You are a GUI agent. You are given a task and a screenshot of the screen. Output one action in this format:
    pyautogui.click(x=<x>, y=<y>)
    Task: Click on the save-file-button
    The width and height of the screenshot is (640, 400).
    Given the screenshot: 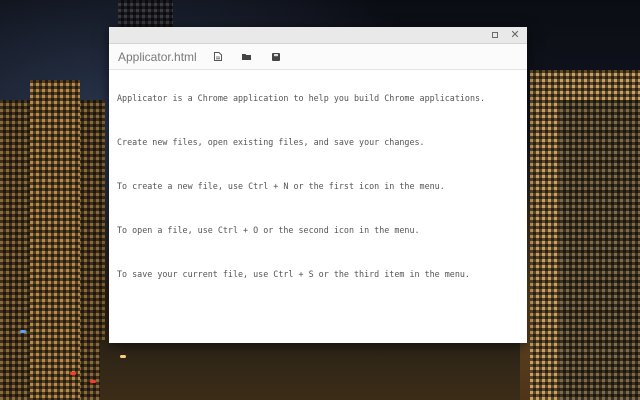 What is the action you would take?
    pyautogui.click(x=276, y=57)
    